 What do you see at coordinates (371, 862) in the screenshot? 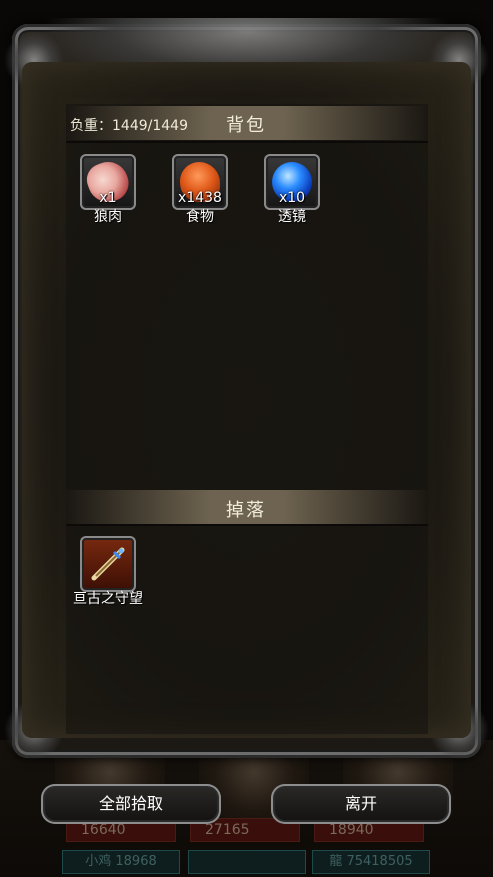
I see `party-name-3: 龍 75418505` at bounding box center [371, 862].